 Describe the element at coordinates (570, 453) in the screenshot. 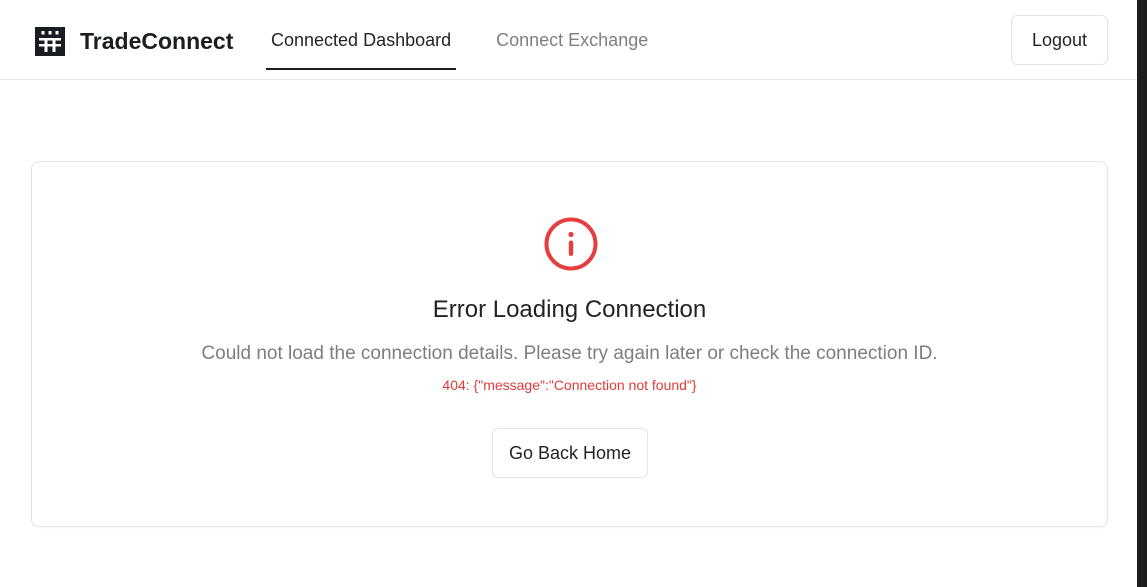

I see `go-back-home-button: Go Back Home` at that location.